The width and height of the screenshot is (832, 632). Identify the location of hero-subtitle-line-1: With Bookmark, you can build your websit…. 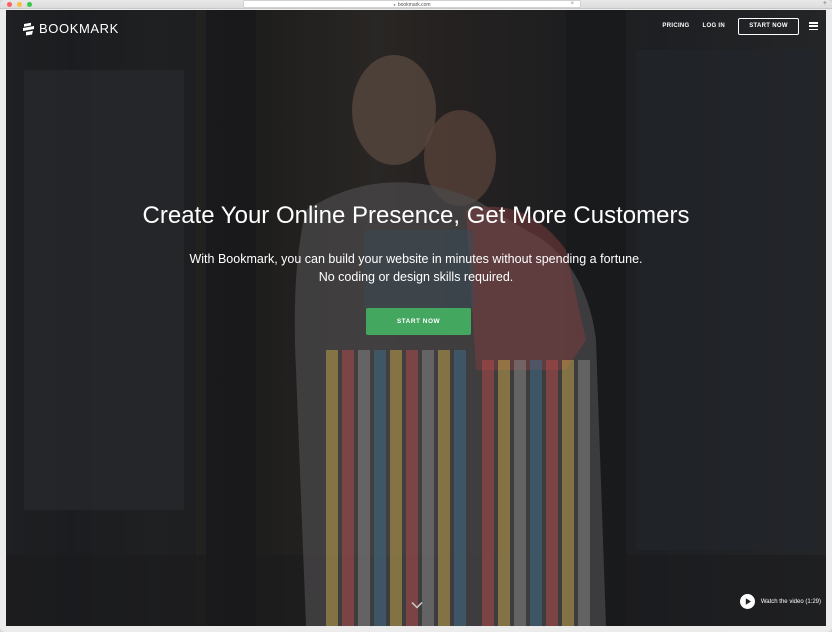
(416, 259).